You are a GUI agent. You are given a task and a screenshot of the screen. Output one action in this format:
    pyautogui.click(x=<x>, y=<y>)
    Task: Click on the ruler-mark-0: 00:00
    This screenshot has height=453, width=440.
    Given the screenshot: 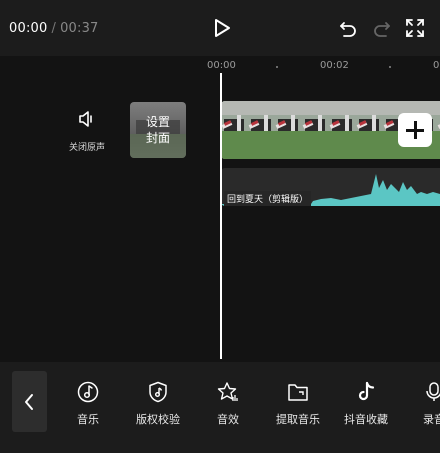 What is the action you would take?
    pyautogui.click(x=221, y=65)
    